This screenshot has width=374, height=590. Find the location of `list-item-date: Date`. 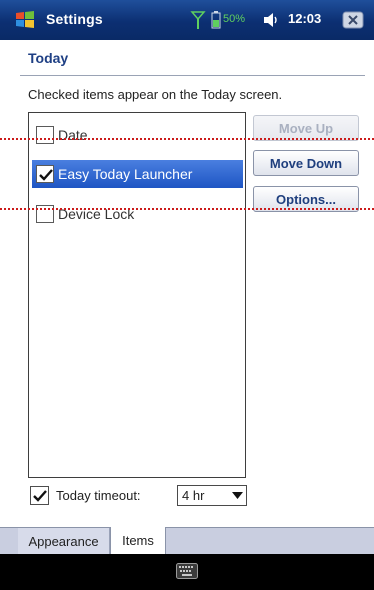

list-item-date: Date is located at coordinates (137, 135).